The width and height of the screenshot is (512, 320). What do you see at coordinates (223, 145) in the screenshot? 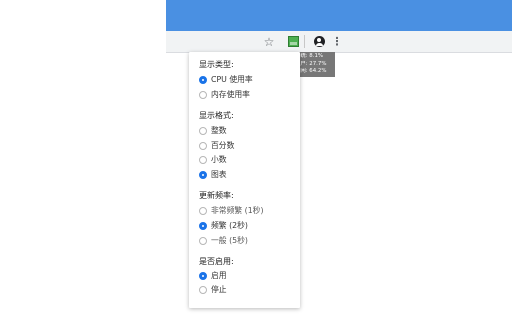
I see `option-label: 百分数` at bounding box center [223, 145].